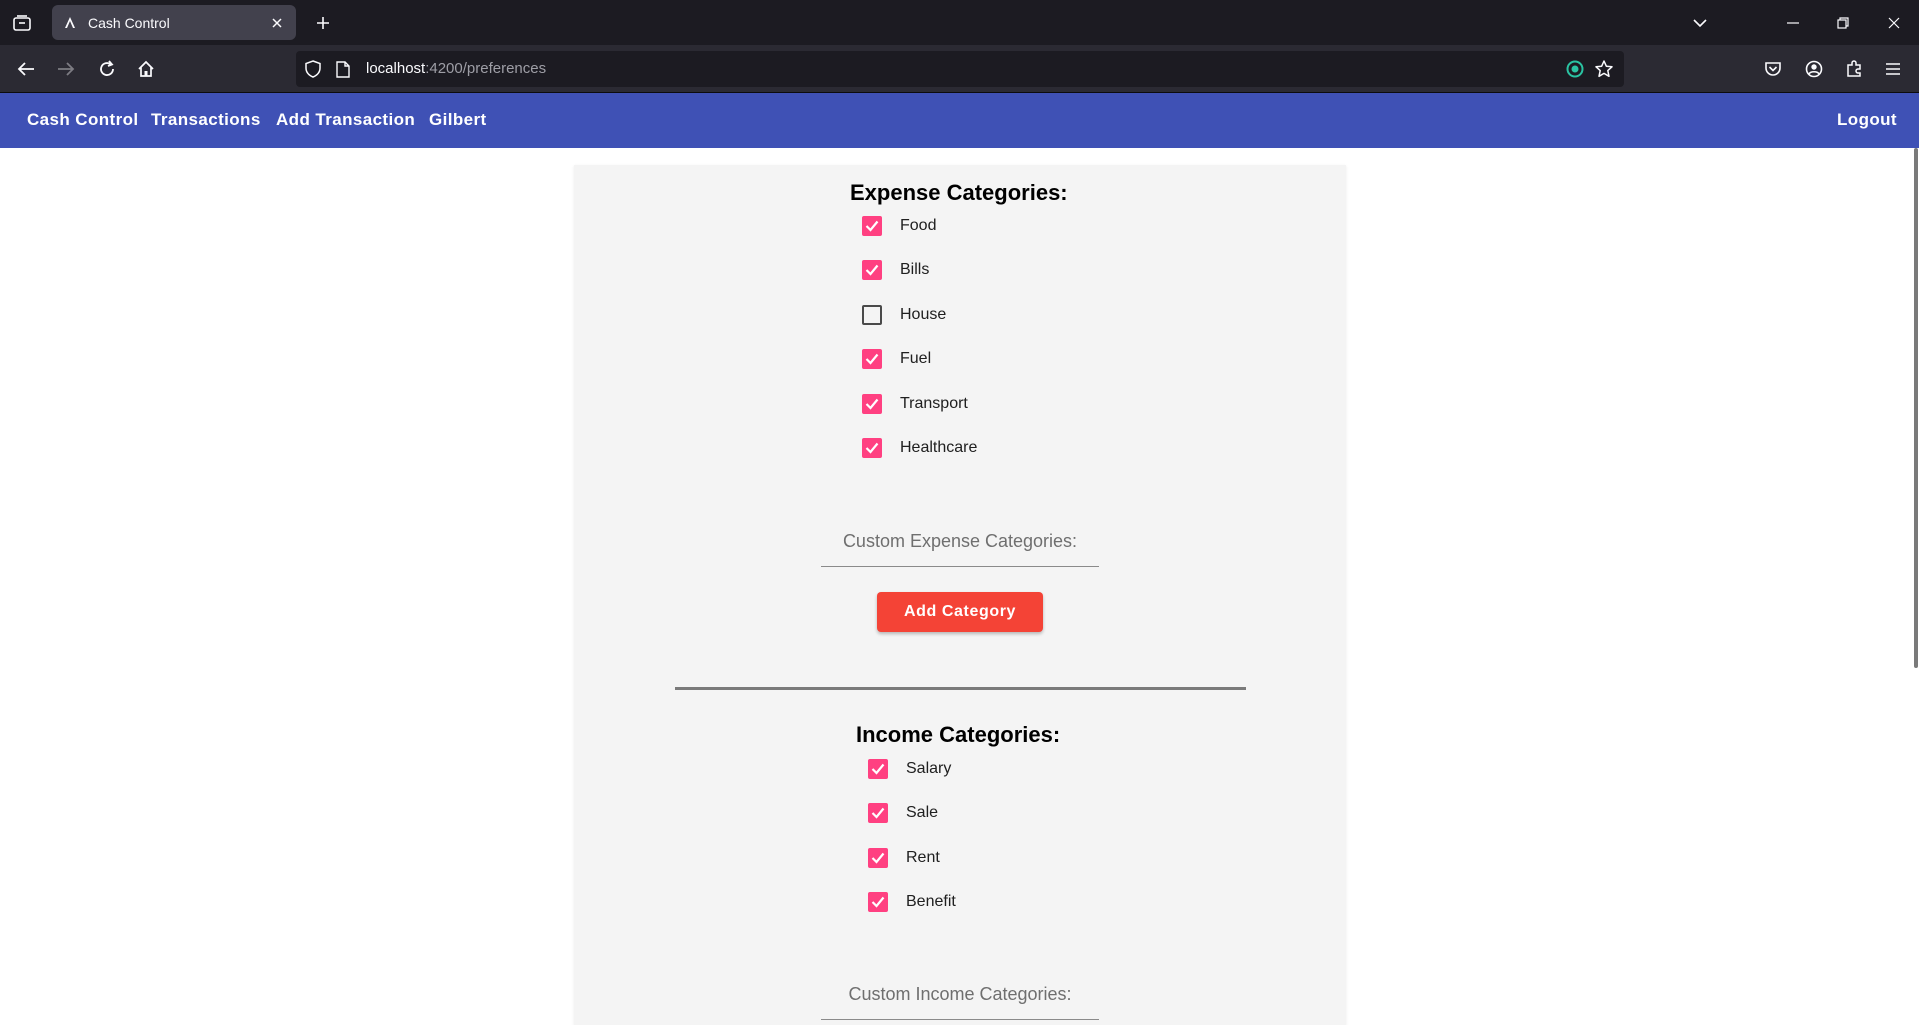 This screenshot has width=1919, height=1025. I want to click on window-close-icon, so click(1894, 23).